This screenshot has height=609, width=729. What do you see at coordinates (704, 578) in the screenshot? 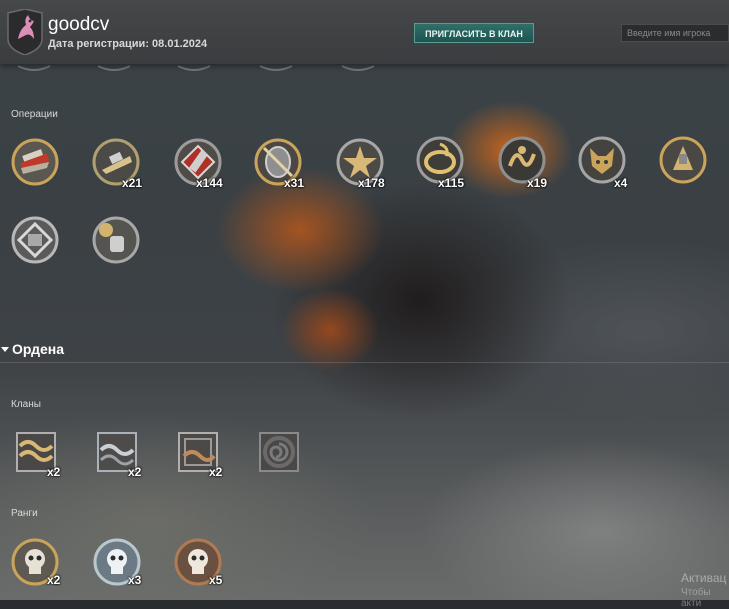
I see `activation-watermark: Активац` at bounding box center [704, 578].